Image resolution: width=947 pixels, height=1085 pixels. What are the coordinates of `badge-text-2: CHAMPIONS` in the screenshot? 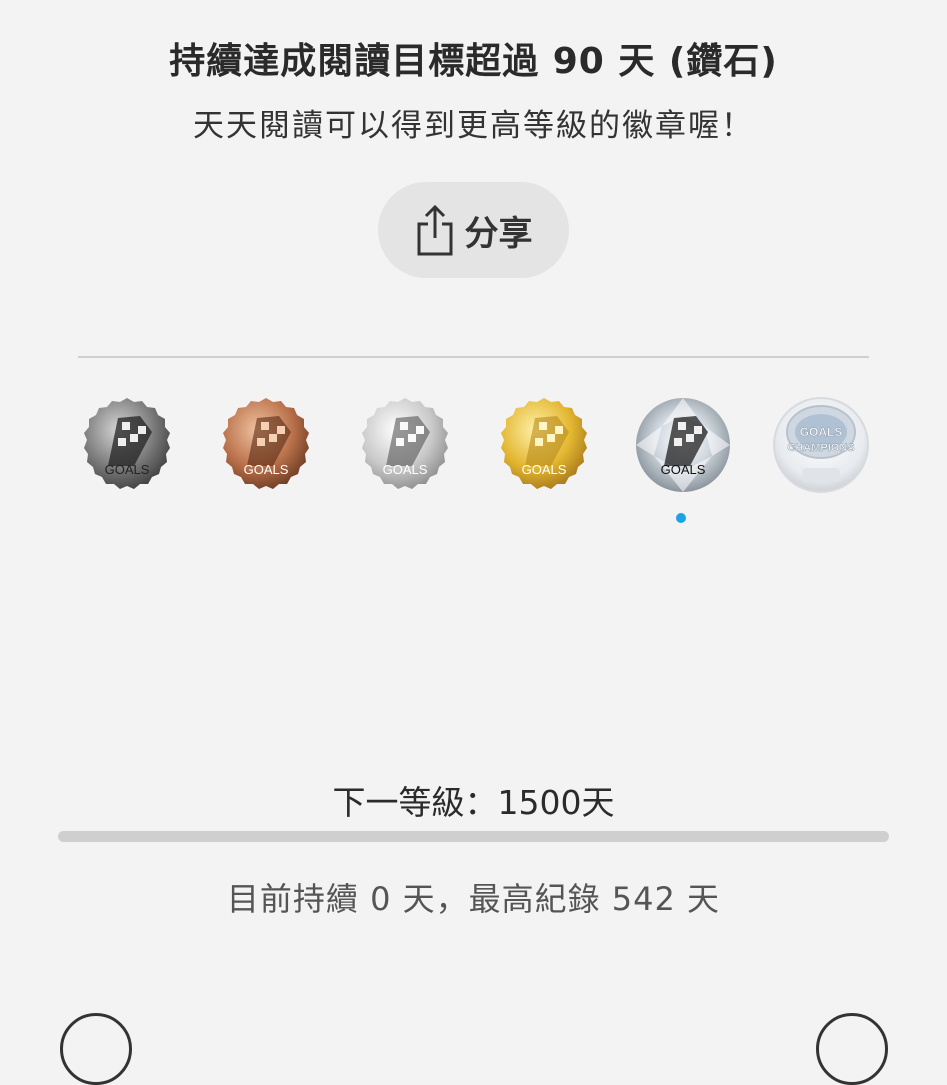 It's located at (820, 448).